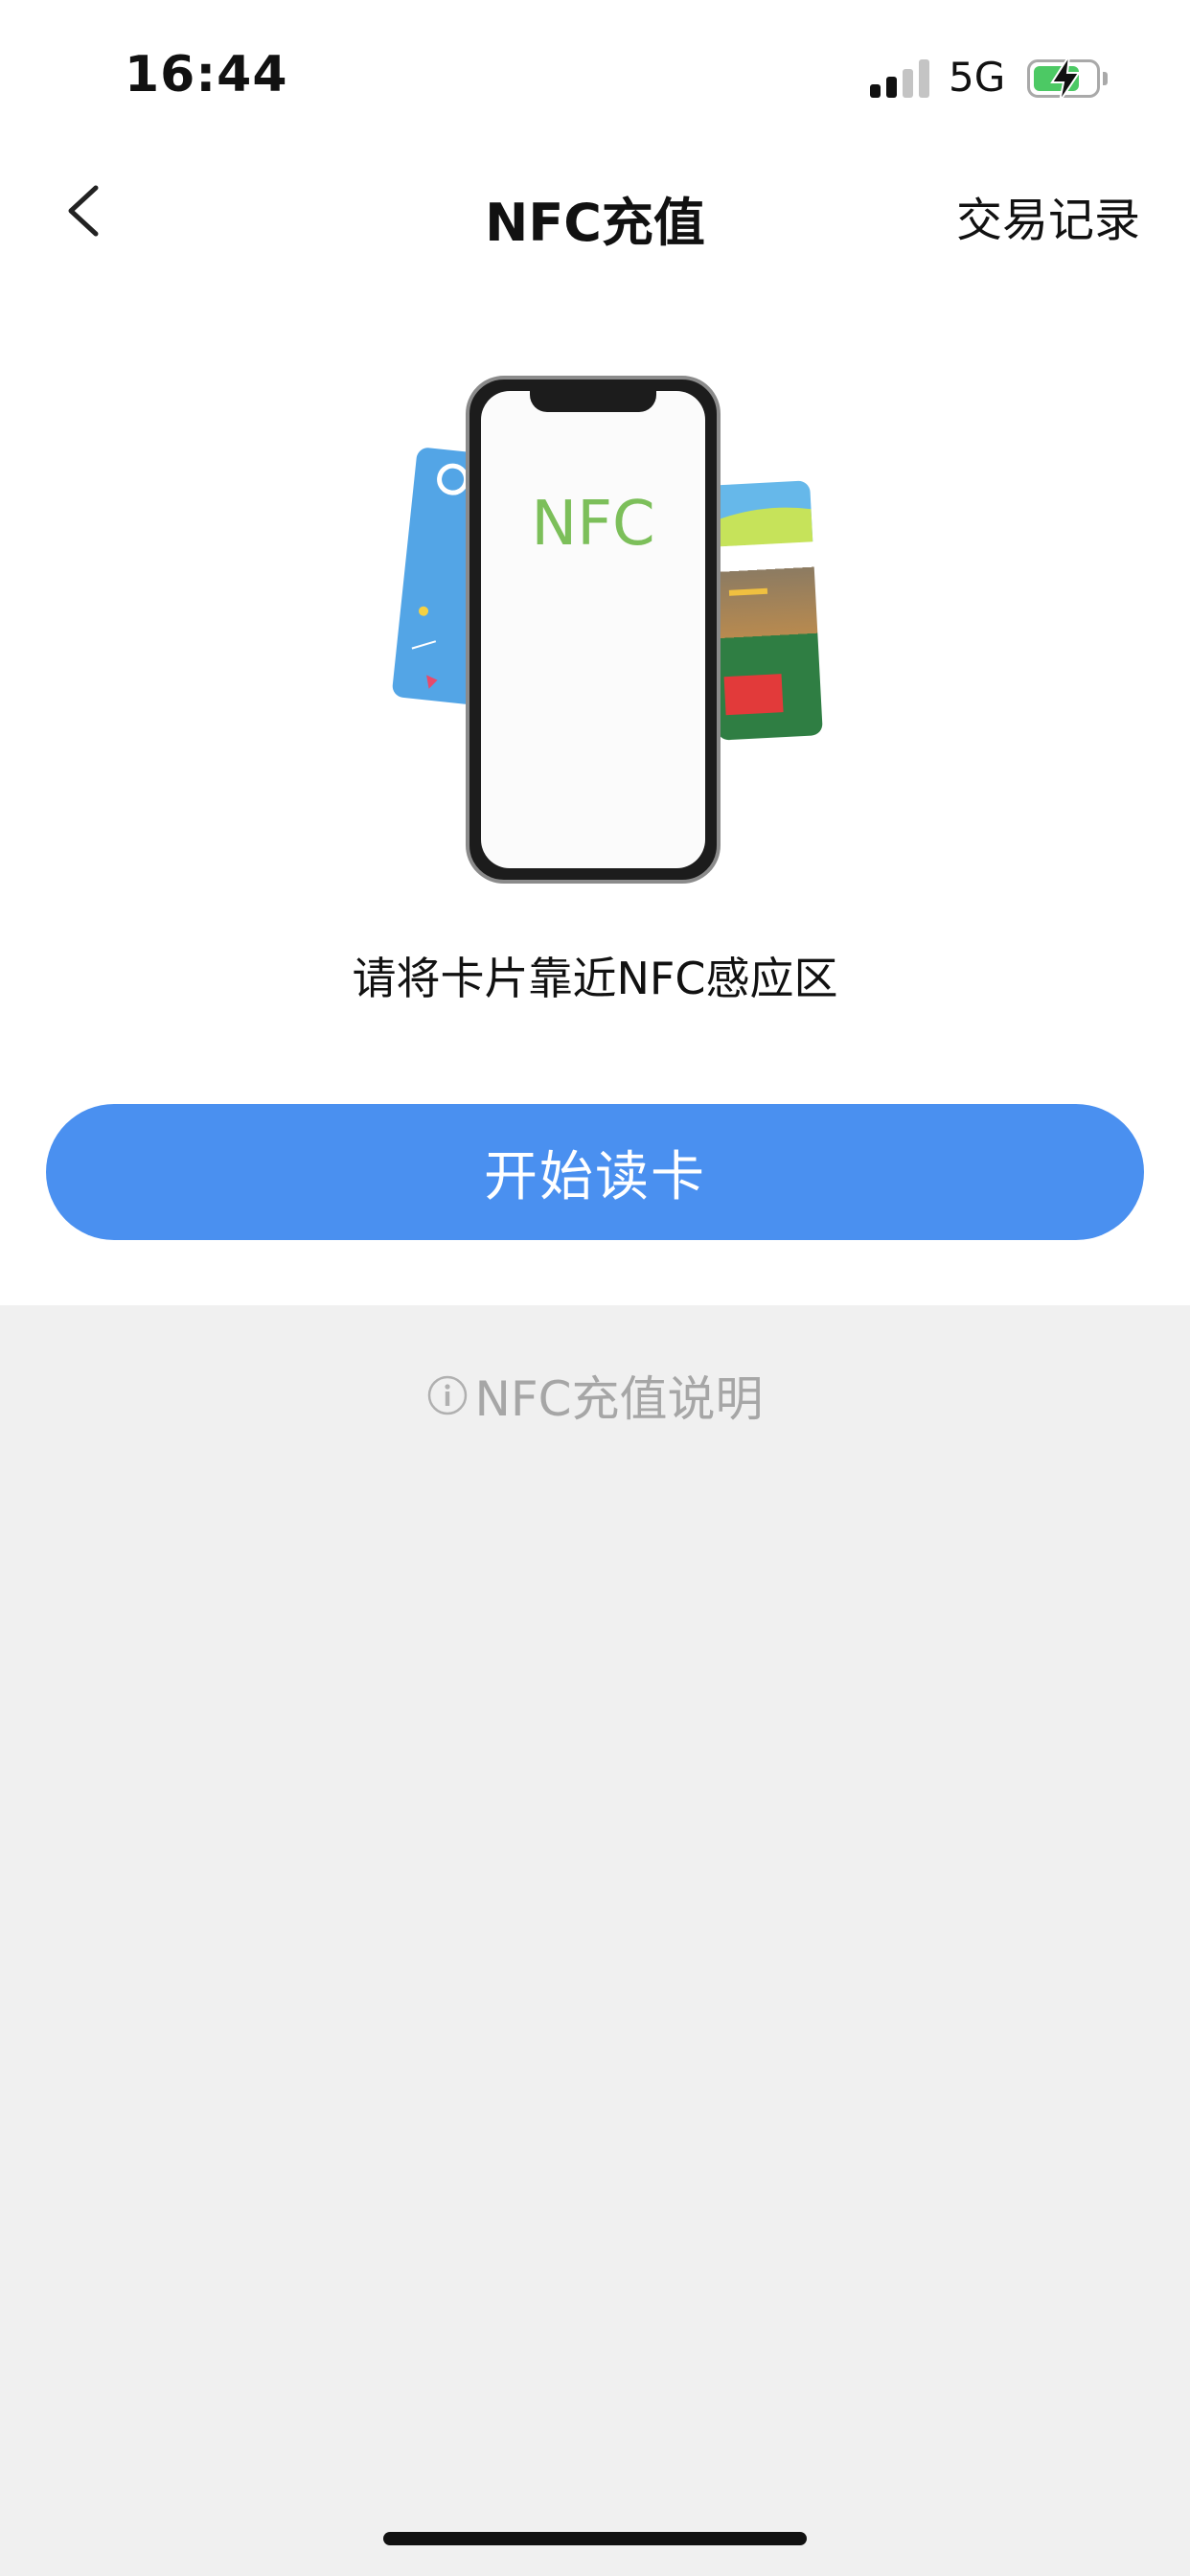 The image size is (1190, 2576). I want to click on charging-bolt-icon, so click(1066, 79).